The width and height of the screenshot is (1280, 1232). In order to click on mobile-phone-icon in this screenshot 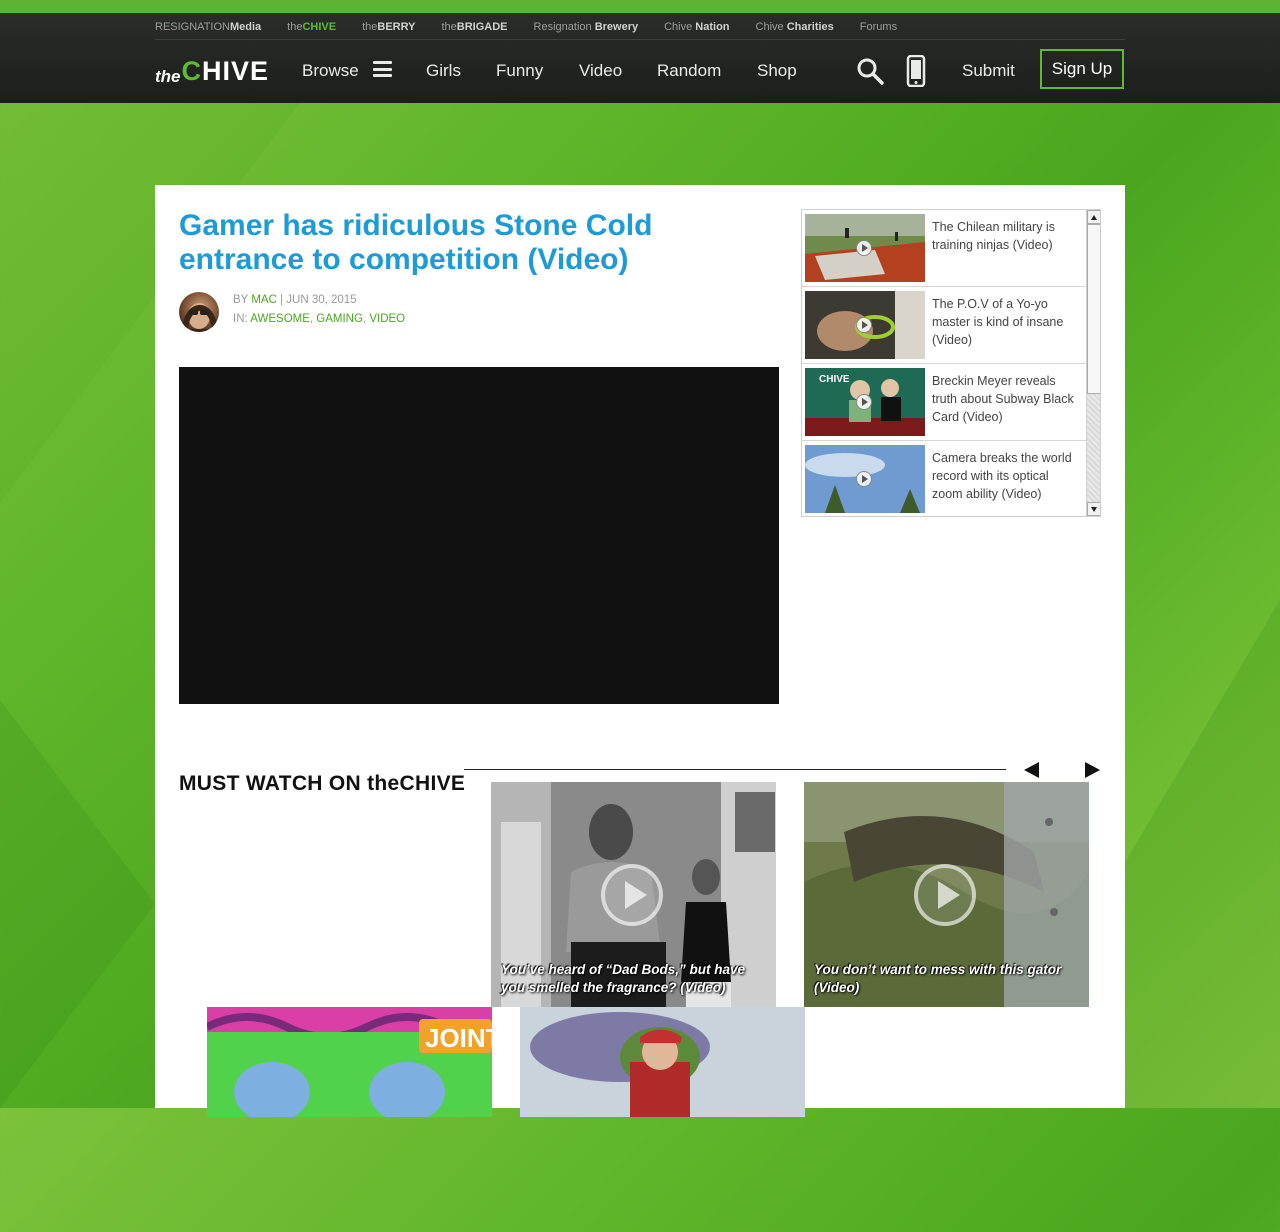, I will do `click(916, 71)`.